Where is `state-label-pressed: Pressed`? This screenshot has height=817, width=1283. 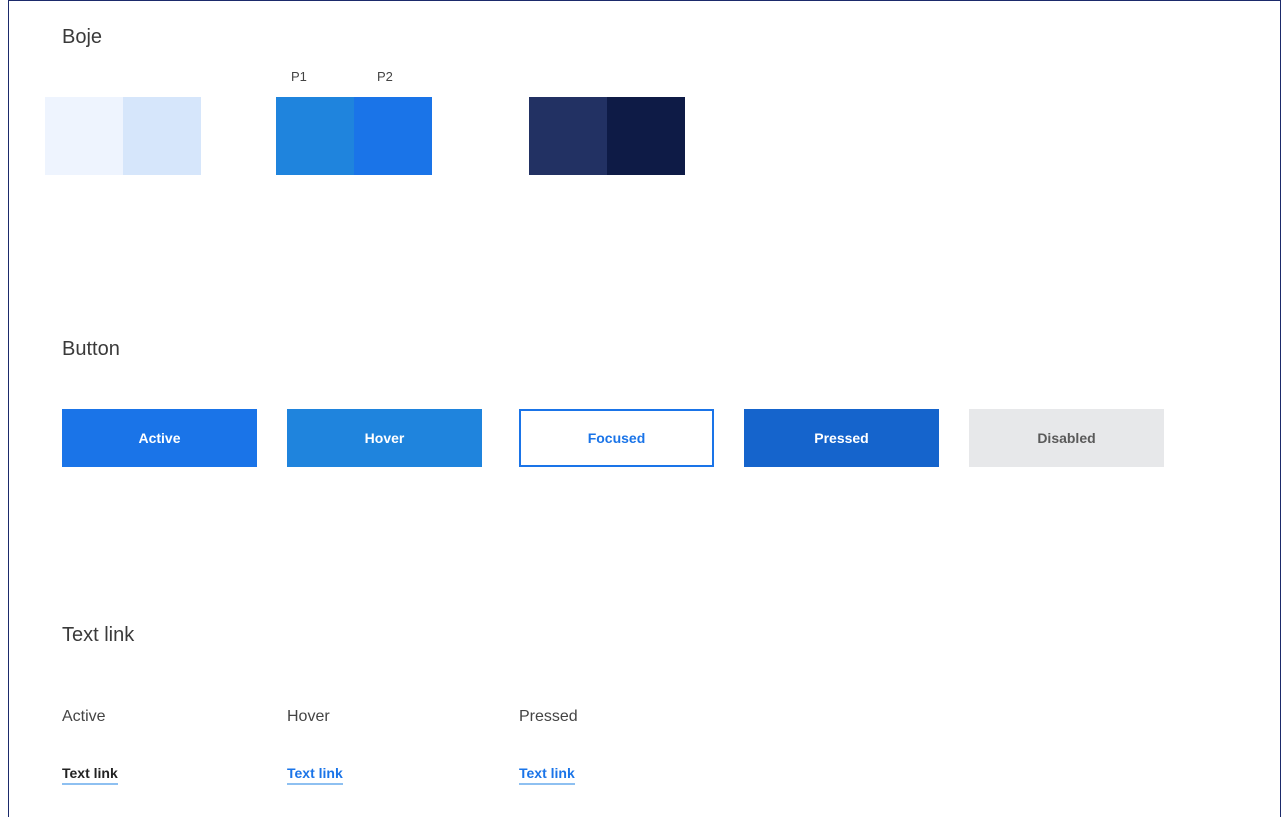 state-label-pressed: Pressed is located at coordinates (548, 716).